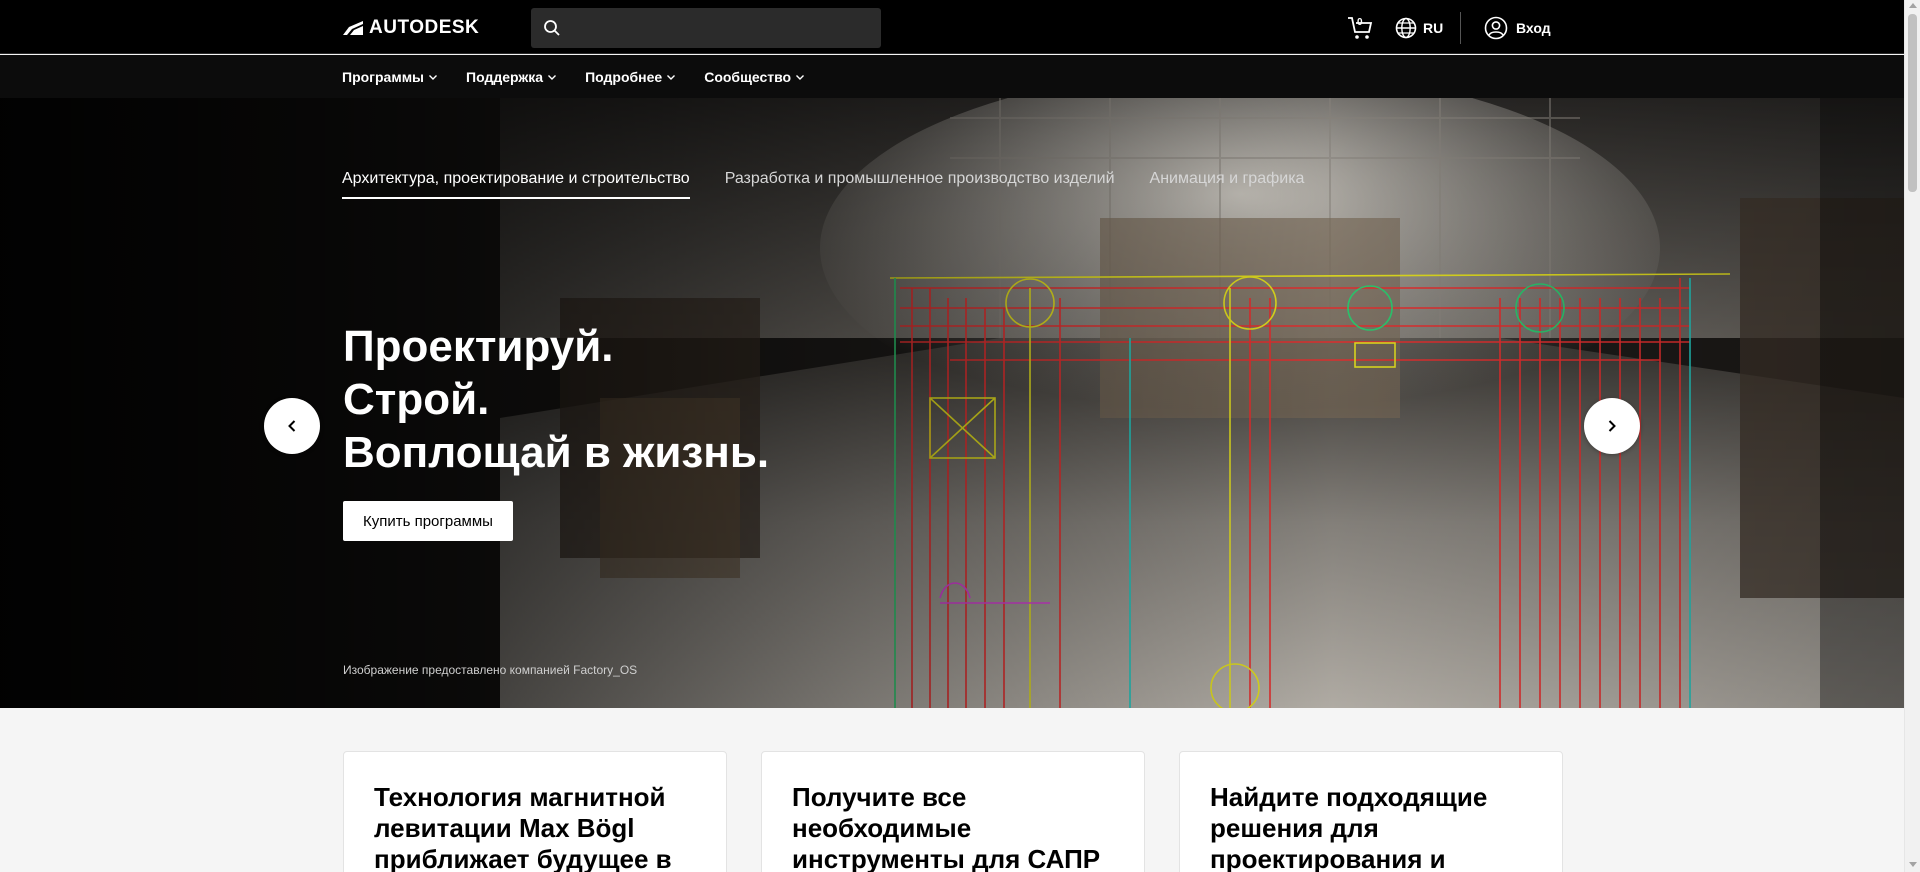 This screenshot has width=1920, height=872. I want to click on cart-button: 0, so click(1360, 28).